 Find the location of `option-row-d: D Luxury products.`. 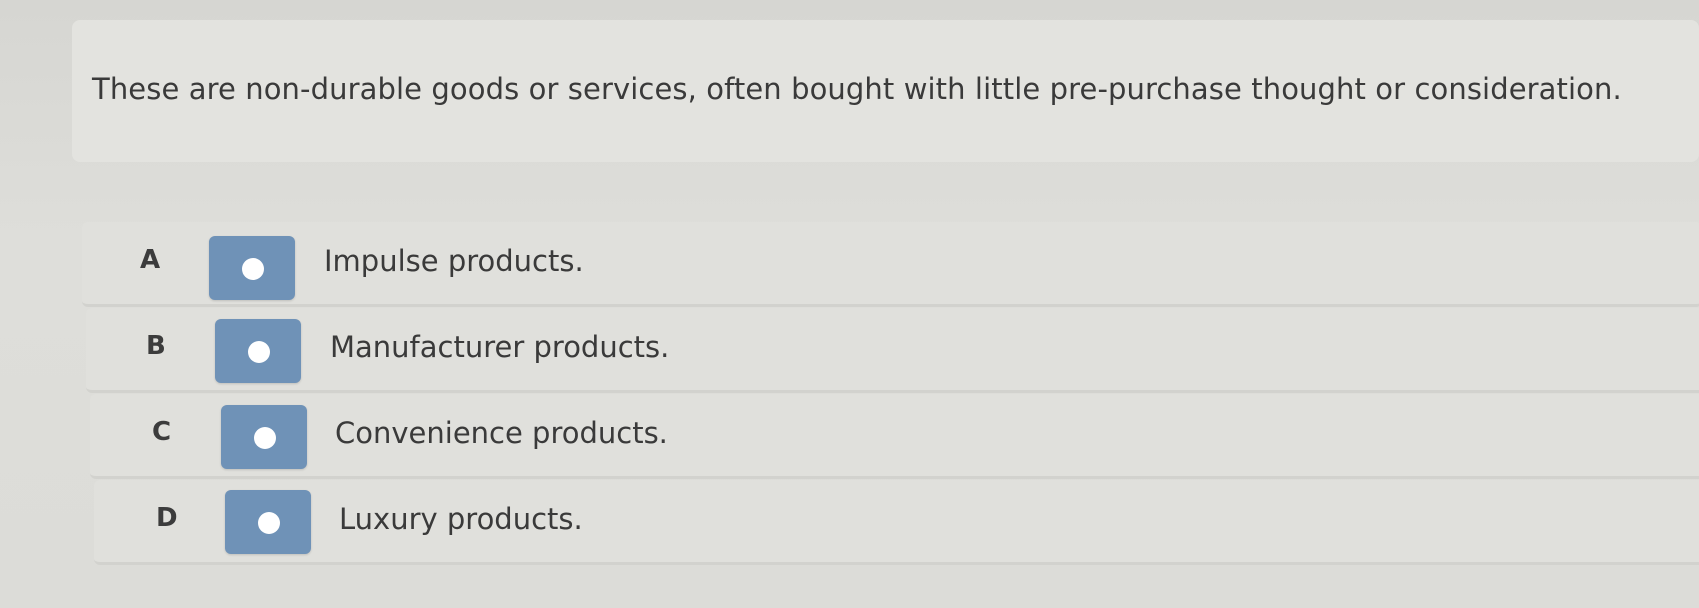

option-row-d: D Luxury products. is located at coordinates (896, 522).